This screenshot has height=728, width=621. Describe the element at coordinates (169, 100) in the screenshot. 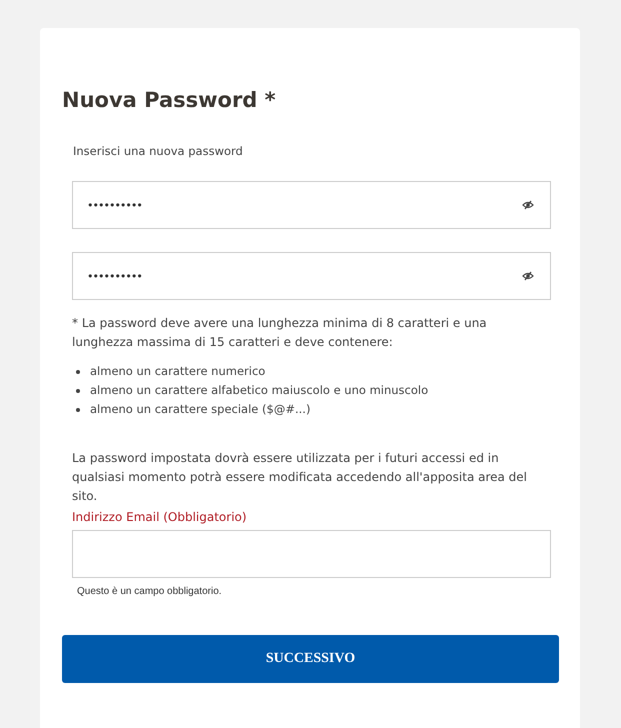

I see `page-title: Nuova Password *` at that location.